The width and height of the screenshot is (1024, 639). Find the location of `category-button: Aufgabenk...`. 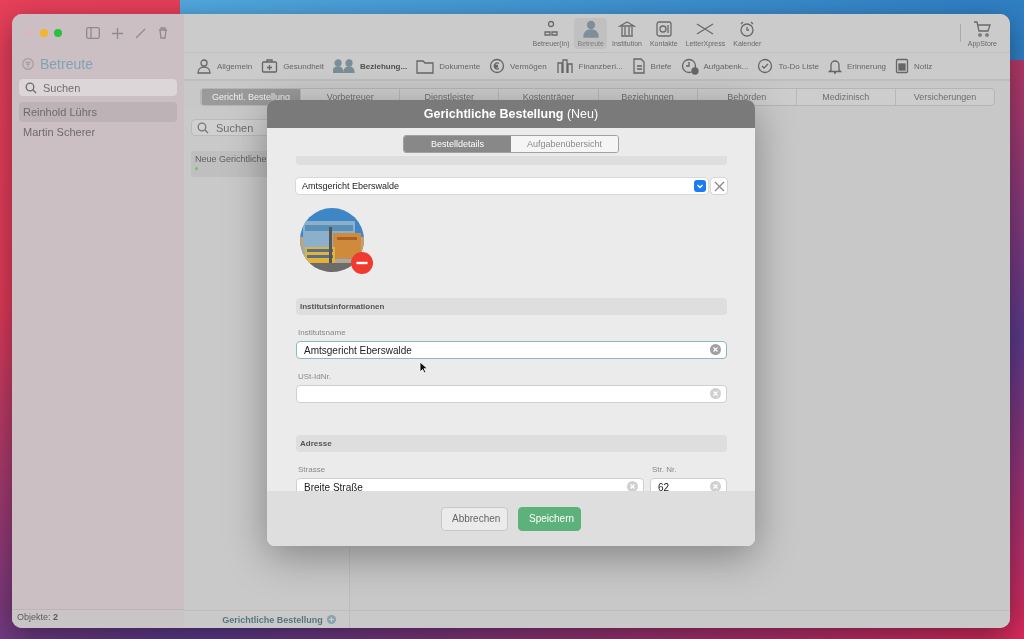

category-button: Aufgabenk... is located at coordinates (714, 66).